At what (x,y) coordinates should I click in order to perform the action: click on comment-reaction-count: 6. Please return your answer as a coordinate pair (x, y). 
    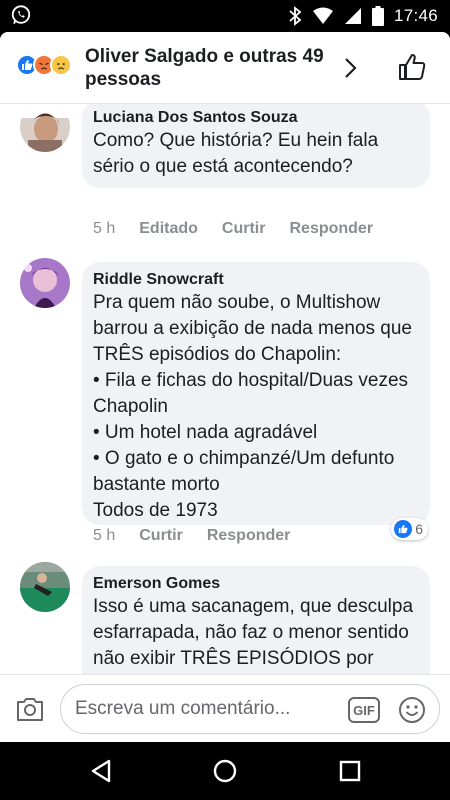
    Looking at the image, I should click on (409, 529).